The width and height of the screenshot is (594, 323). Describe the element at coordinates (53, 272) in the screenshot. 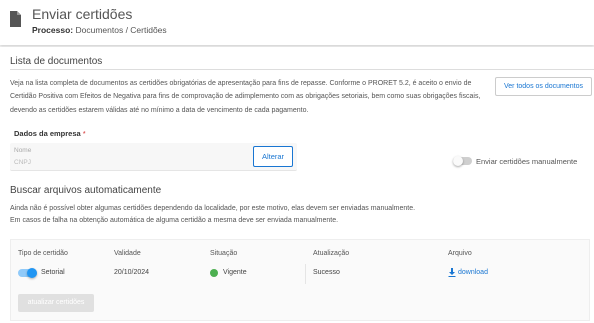

I see `tipo-cell: Setorial` at that location.